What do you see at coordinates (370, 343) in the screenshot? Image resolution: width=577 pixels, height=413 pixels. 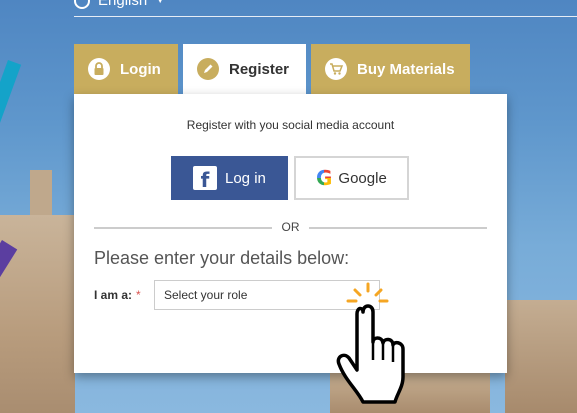 I see `pointing-hand-icon` at bounding box center [370, 343].